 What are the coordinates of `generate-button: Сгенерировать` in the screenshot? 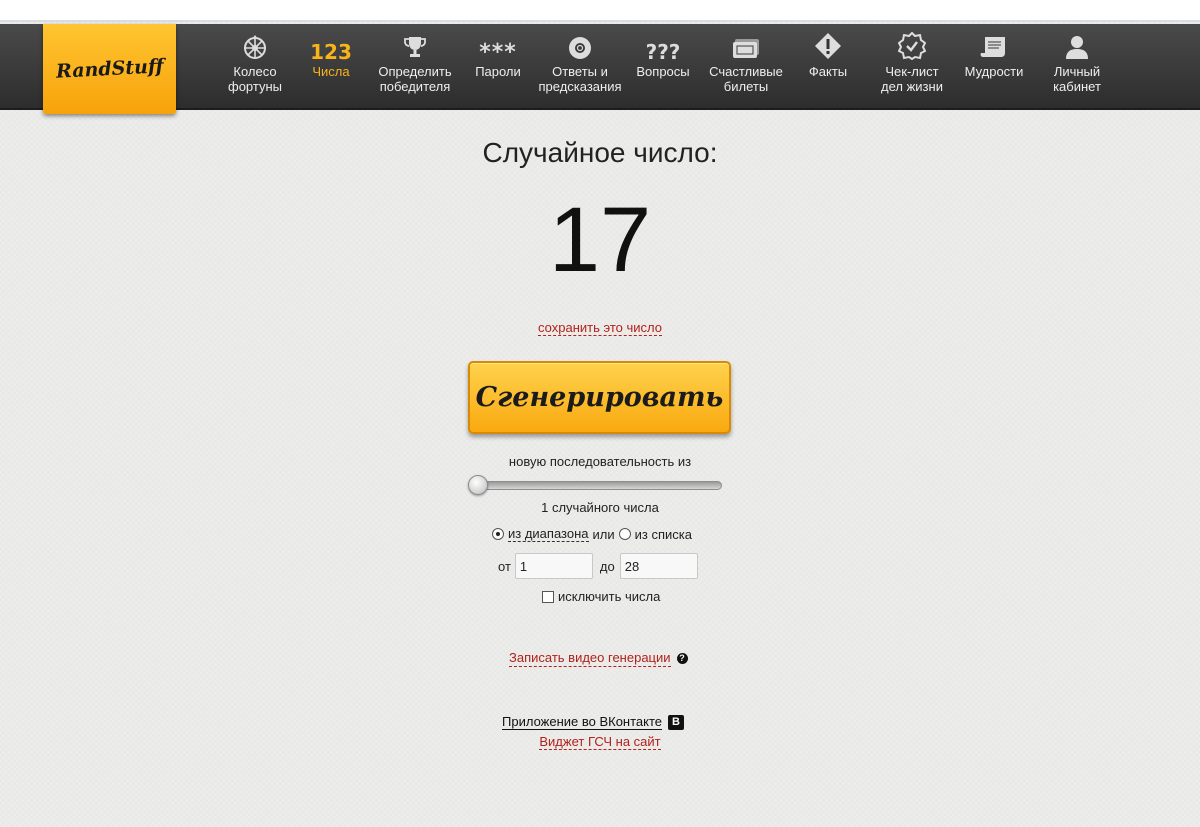 It's located at (599, 397).